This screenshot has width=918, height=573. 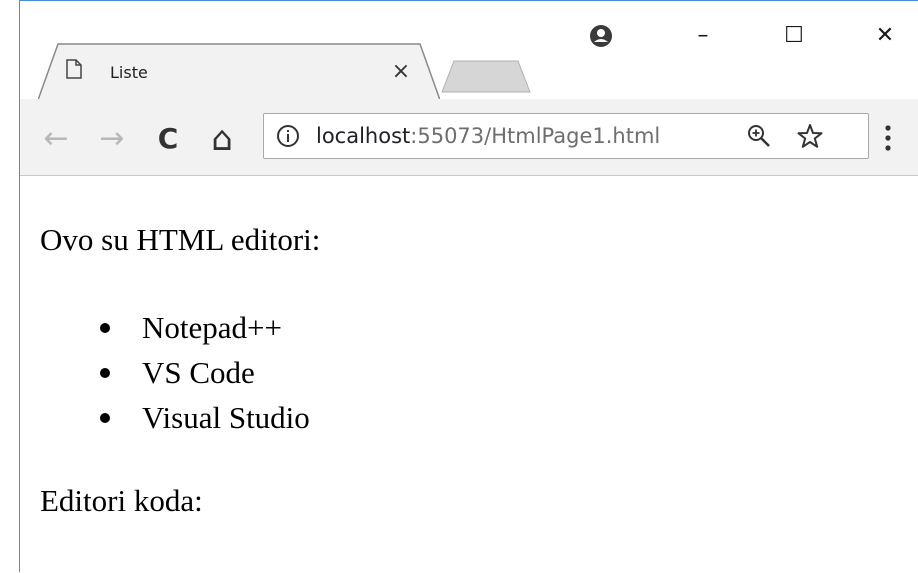 I want to click on page-icon, so click(x=74, y=69).